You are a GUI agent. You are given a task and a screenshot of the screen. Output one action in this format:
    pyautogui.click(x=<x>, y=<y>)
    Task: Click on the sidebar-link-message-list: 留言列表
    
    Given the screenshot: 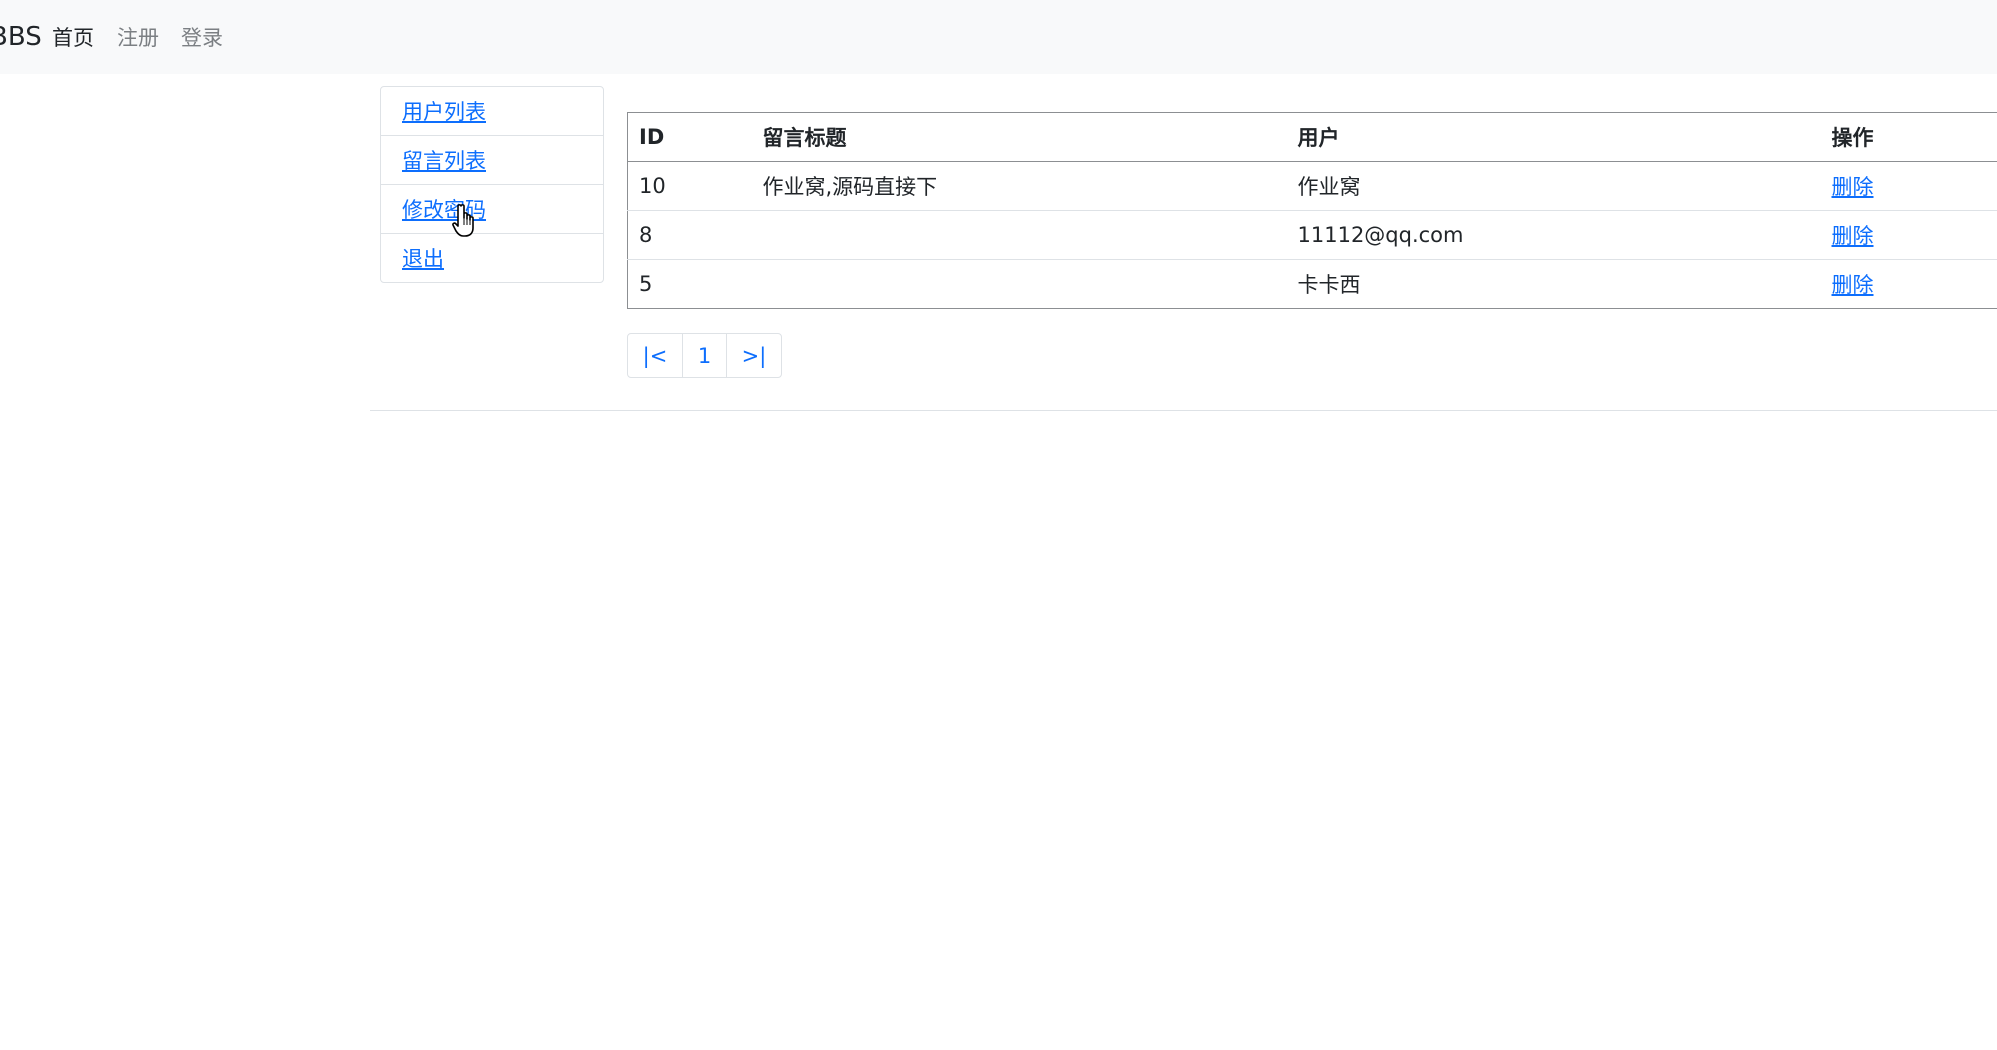 What is the action you would take?
    pyautogui.click(x=444, y=160)
    